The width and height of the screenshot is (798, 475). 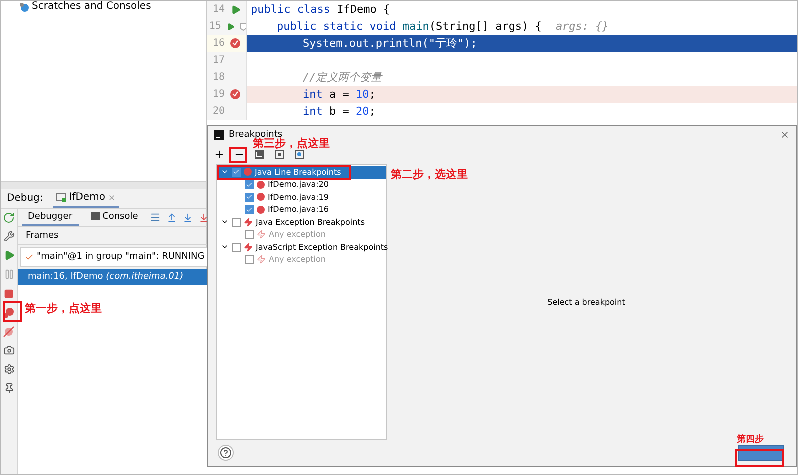 What do you see at coordinates (390, 43) in the screenshot?
I see `code-line: System.out.println("亍玲");` at bounding box center [390, 43].